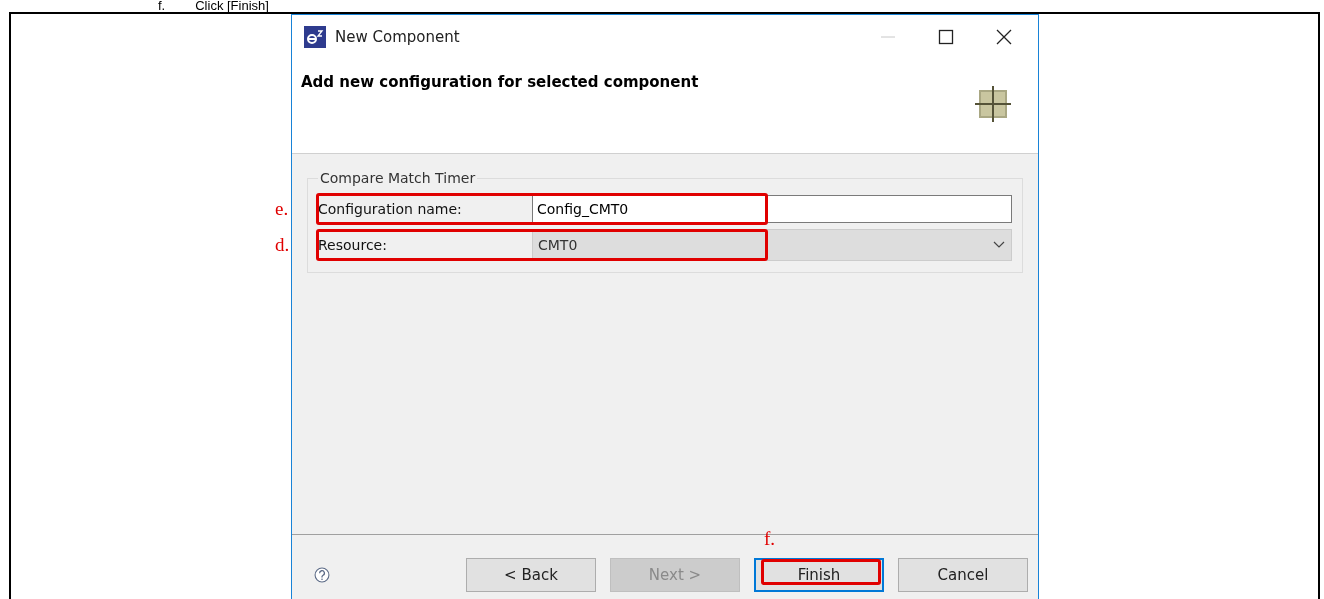  What do you see at coordinates (232, 6) in the screenshot?
I see `step-text: Click [Finish]` at bounding box center [232, 6].